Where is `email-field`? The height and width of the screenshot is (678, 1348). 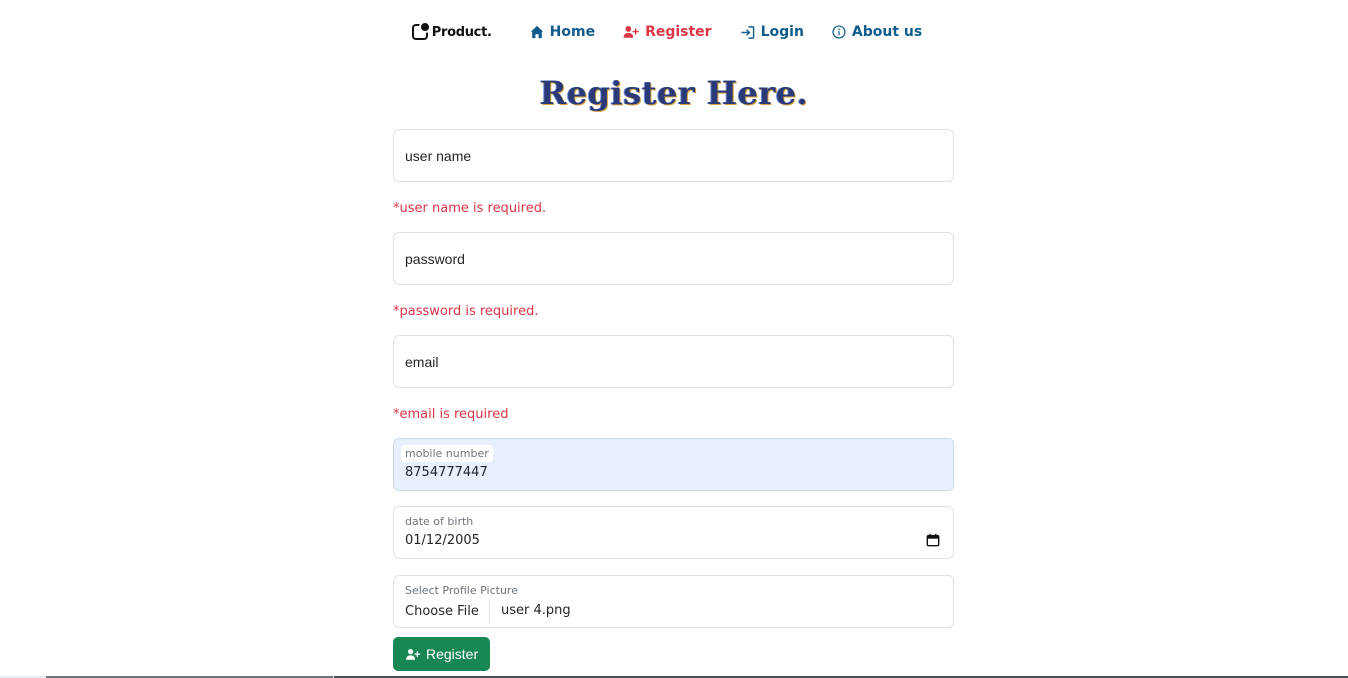 email-field is located at coordinates (673, 361).